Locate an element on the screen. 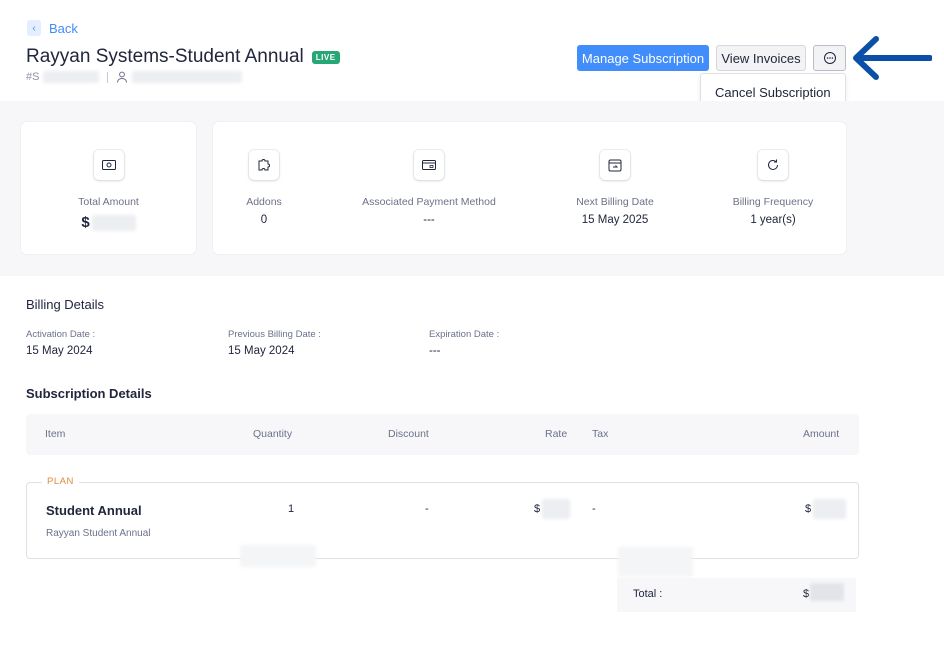  plan-discount: - is located at coordinates (427, 509).